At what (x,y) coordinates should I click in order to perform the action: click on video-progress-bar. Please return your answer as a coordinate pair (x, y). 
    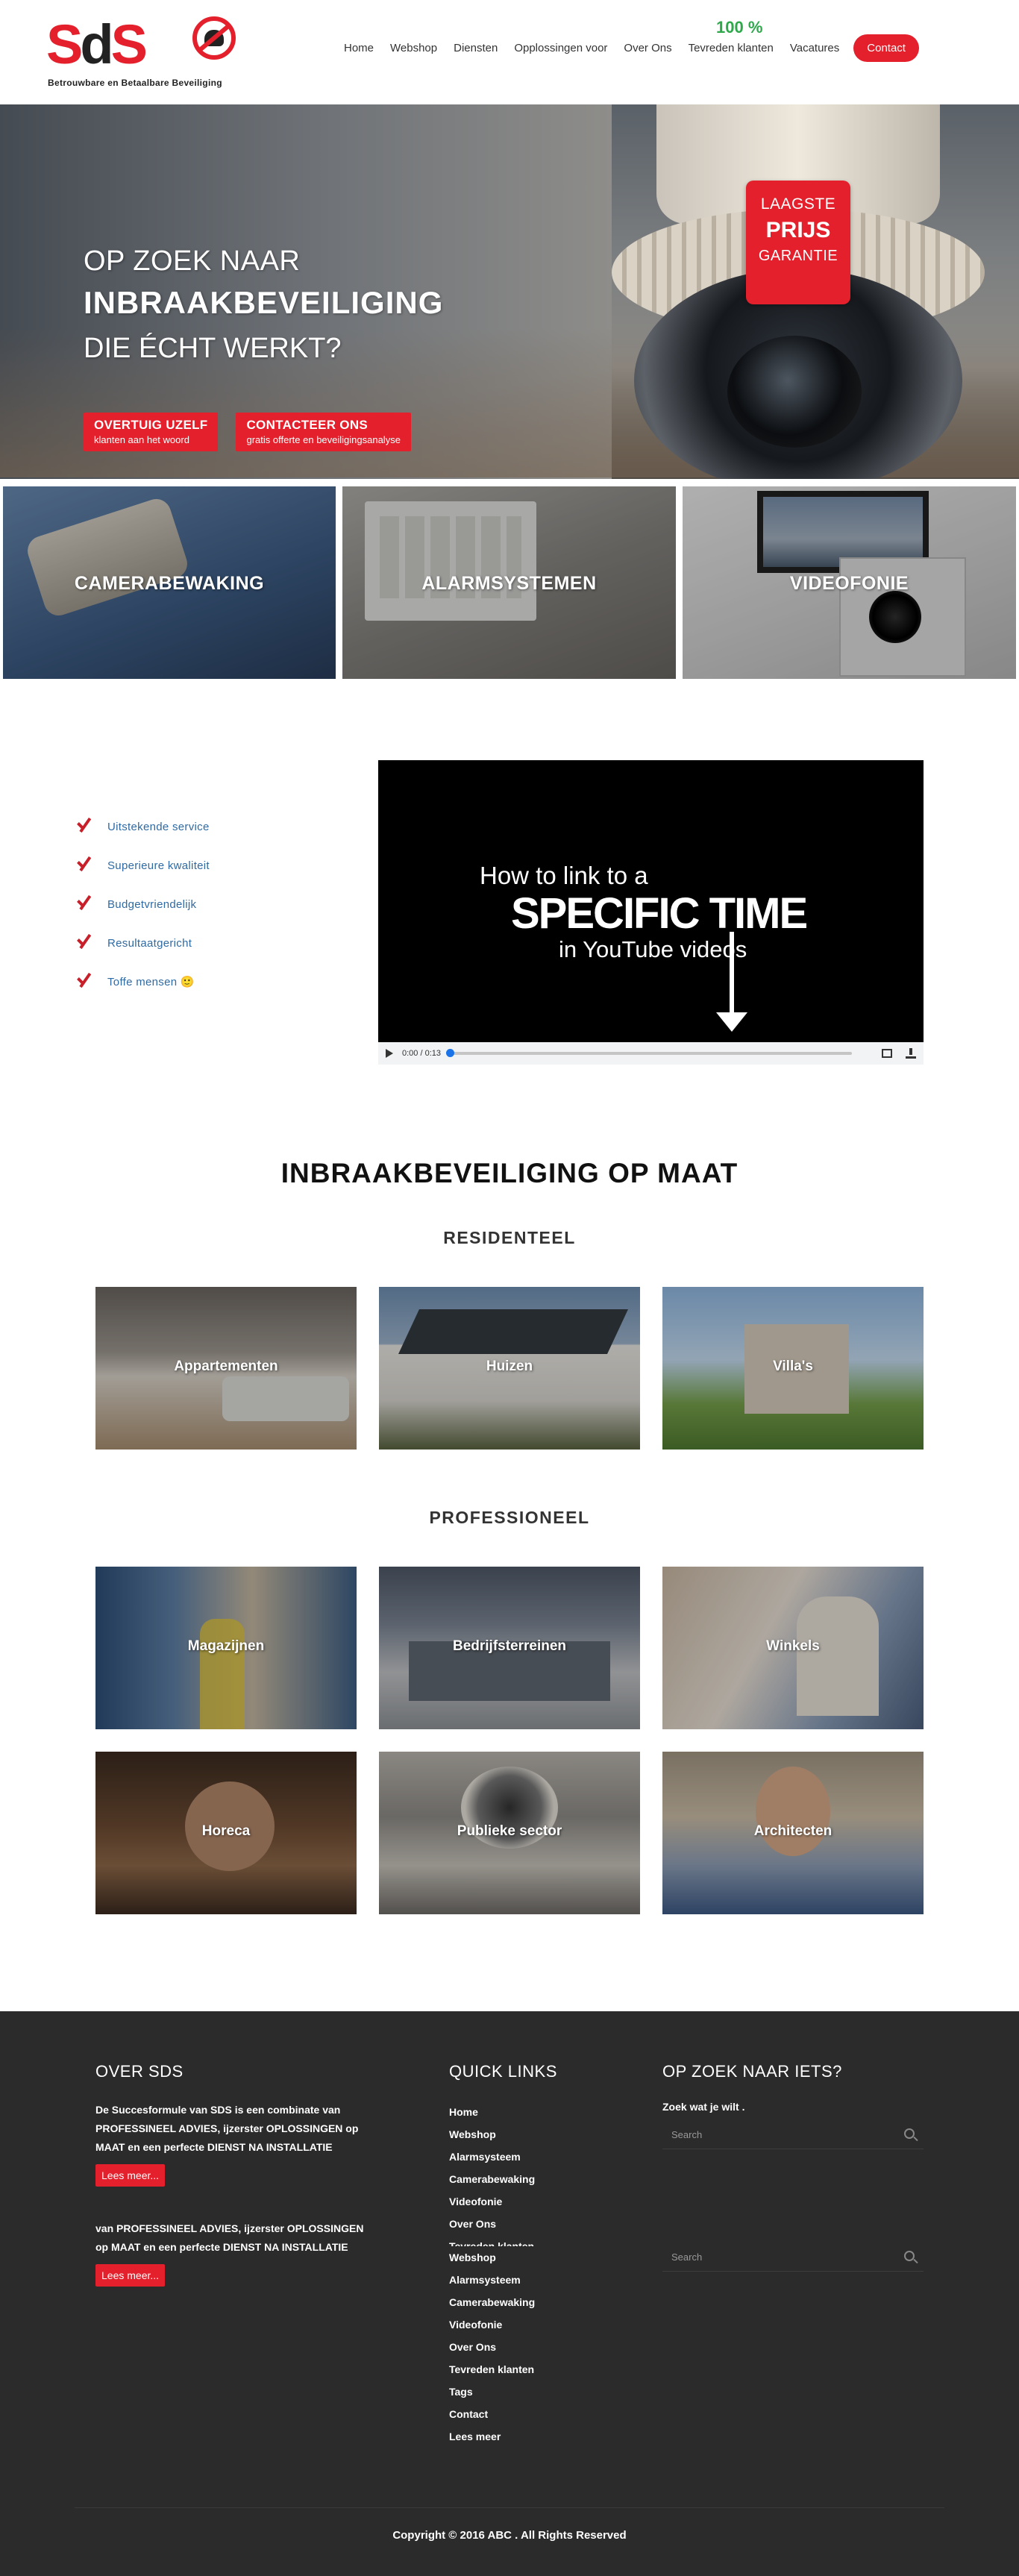
    Looking at the image, I should click on (649, 1053).